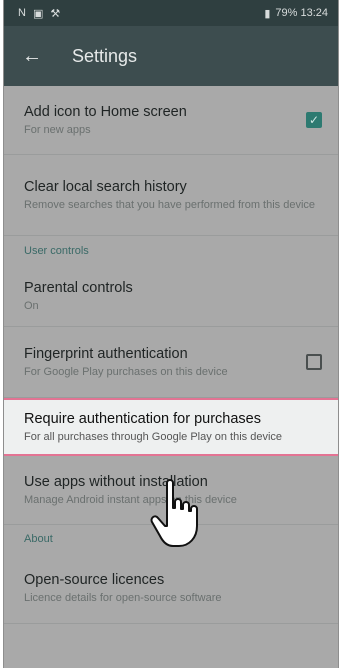 The height and width of the screenshot is (668, 342). I want to click on setting-subtitle: Licence details for open-source software, so click(123, 597).